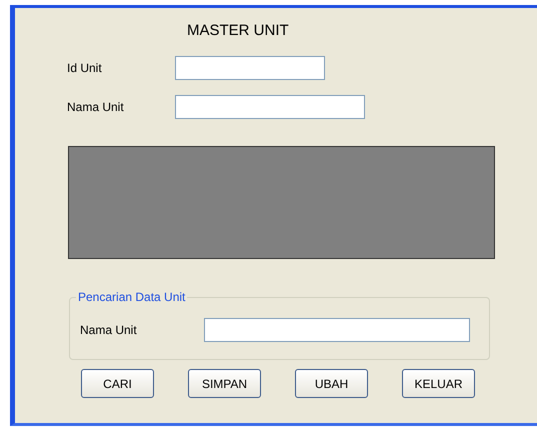  I want to click on form-title: MASTER UNIT, so click(238, 30).